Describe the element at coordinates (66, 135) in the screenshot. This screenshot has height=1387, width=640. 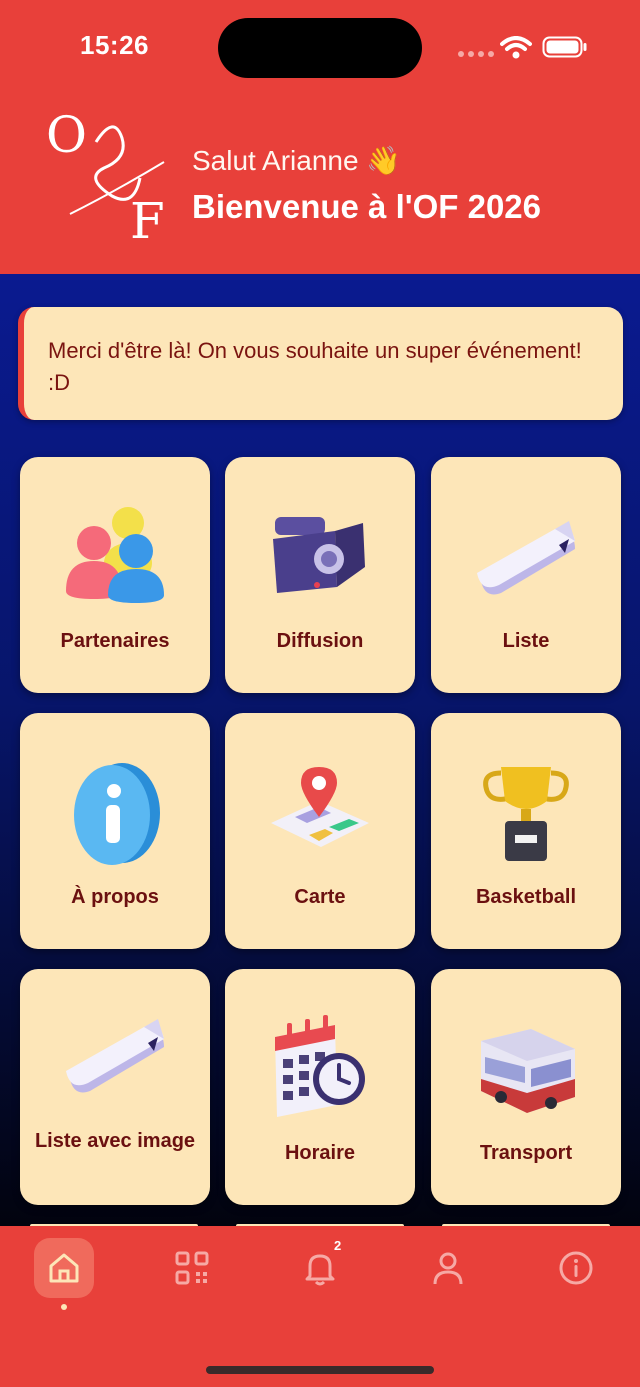
I see `svg-text: O` at that location.